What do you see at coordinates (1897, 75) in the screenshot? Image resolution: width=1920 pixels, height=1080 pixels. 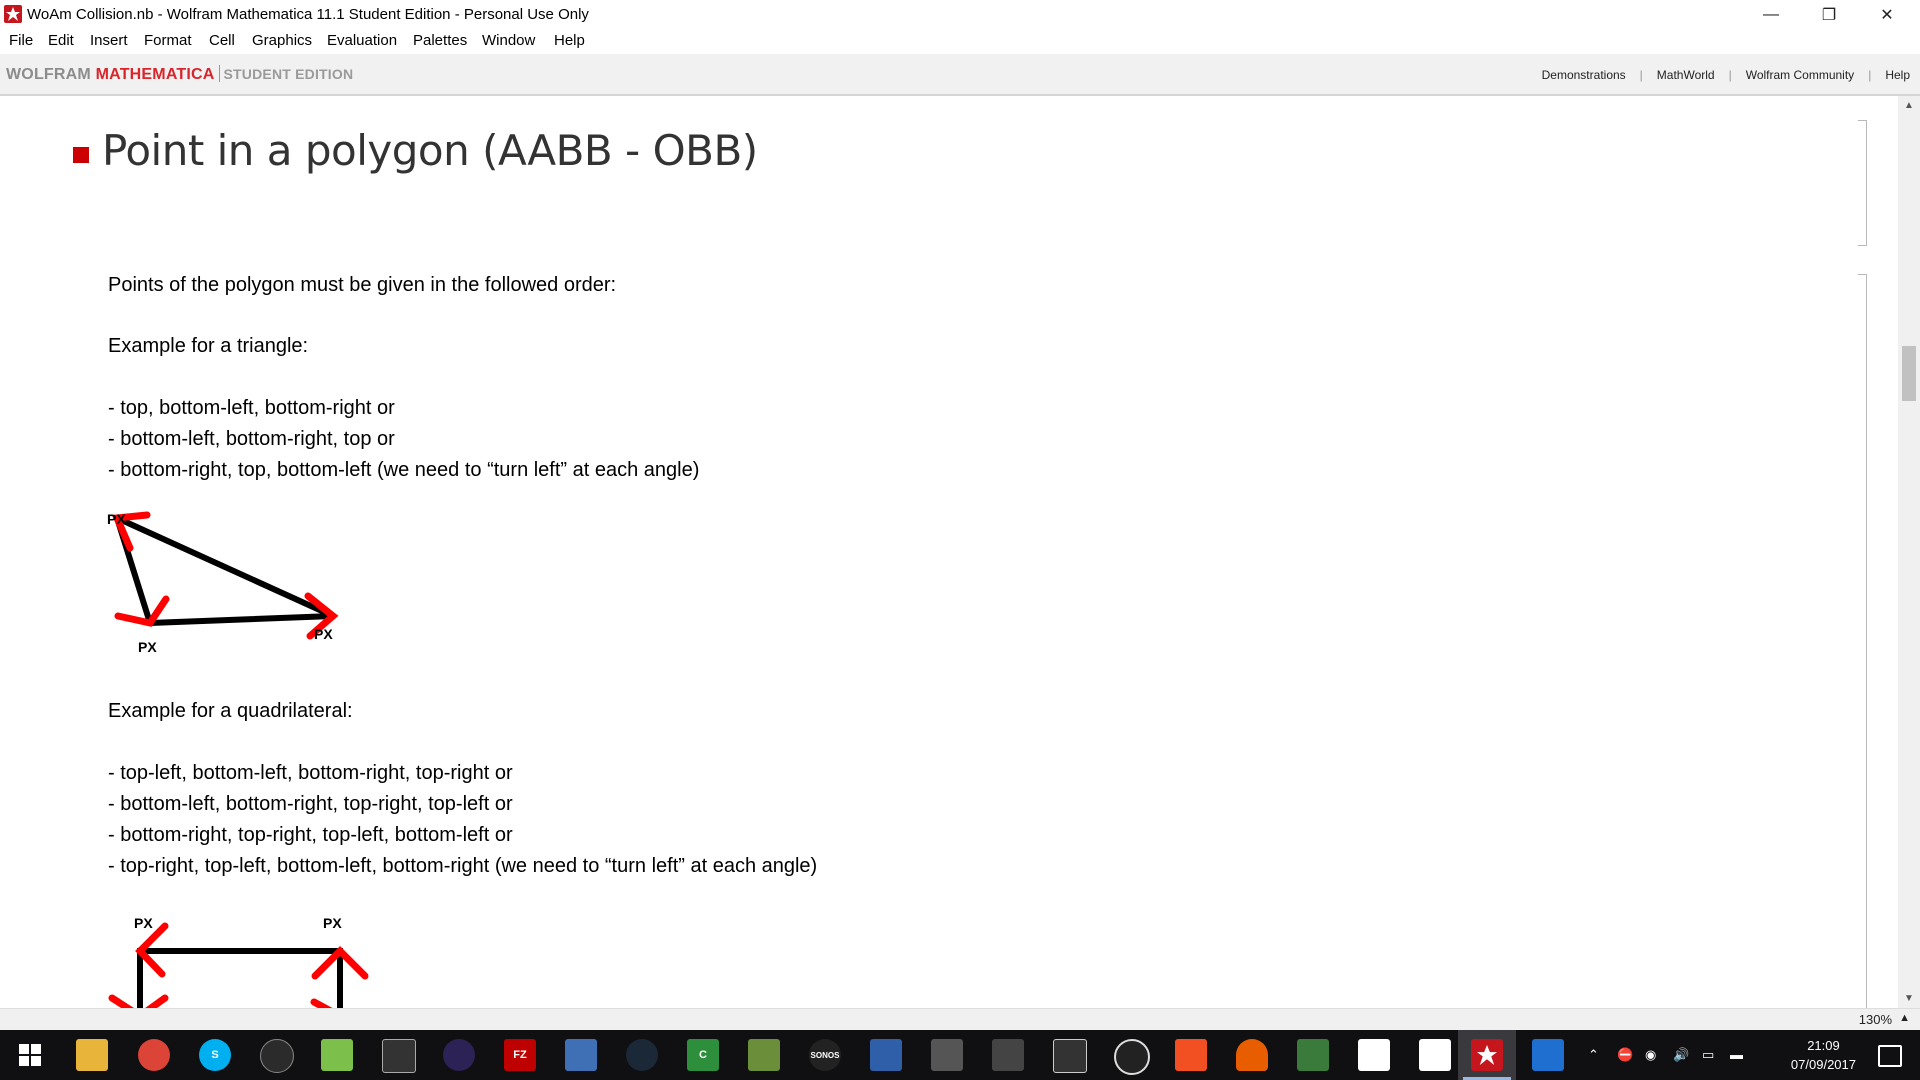 I see `link-help: Help` at bounding box center [1897, 75].